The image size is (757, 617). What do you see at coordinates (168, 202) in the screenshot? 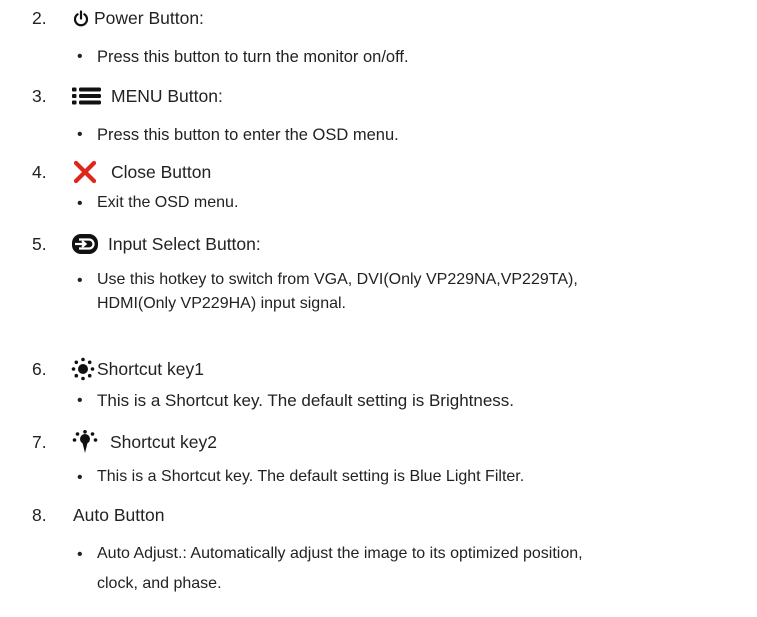
I see `item-description: Exit the OSD menu.` at bounding box center [168, 202].